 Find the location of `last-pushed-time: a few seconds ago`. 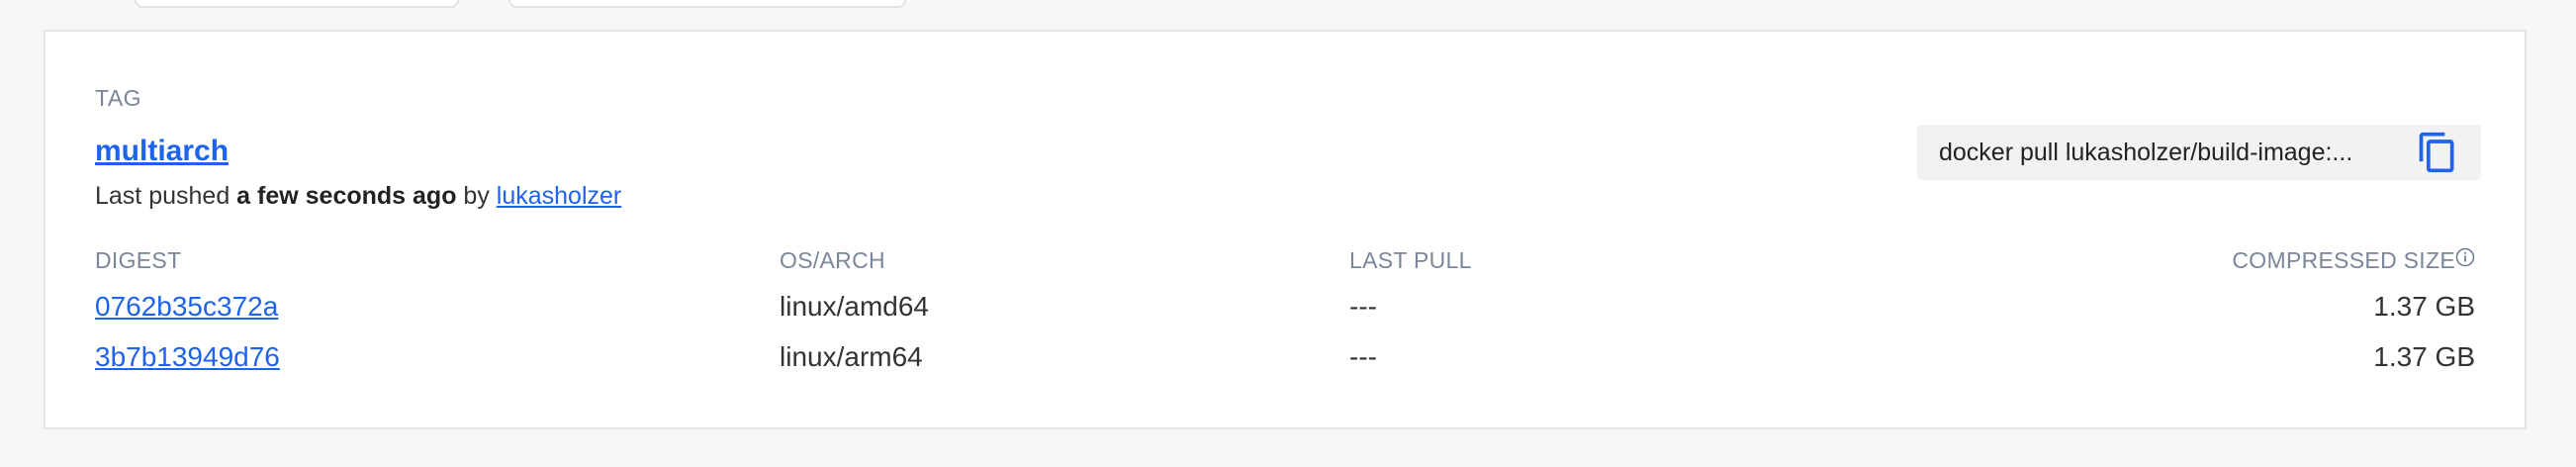

last-pushed-time: a few seconds ago is located at coordinates (347, 196).